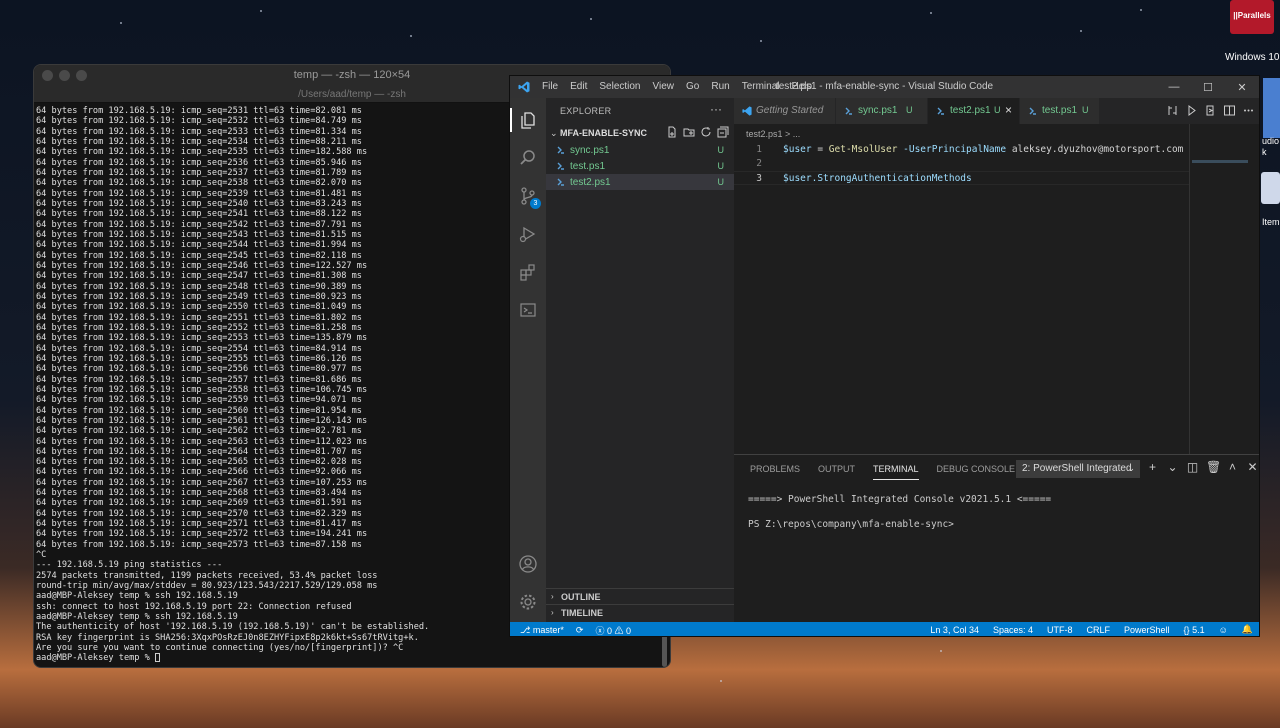 The height and width of the screenshot is (728, 1280). Describe the element at coordinates (640, 182) in the screenshot. I see `file-item-test2: test2.ps1 U` at that location.